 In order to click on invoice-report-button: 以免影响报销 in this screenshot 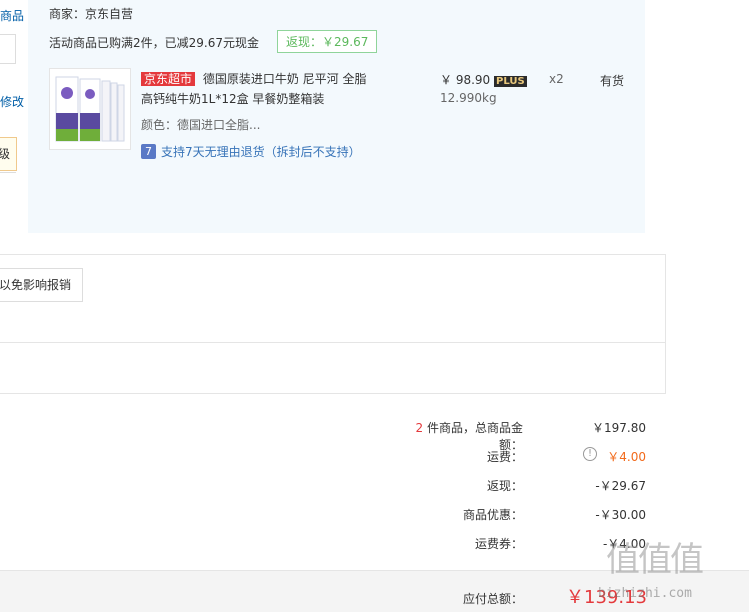, I will do `click(41, 285)`.